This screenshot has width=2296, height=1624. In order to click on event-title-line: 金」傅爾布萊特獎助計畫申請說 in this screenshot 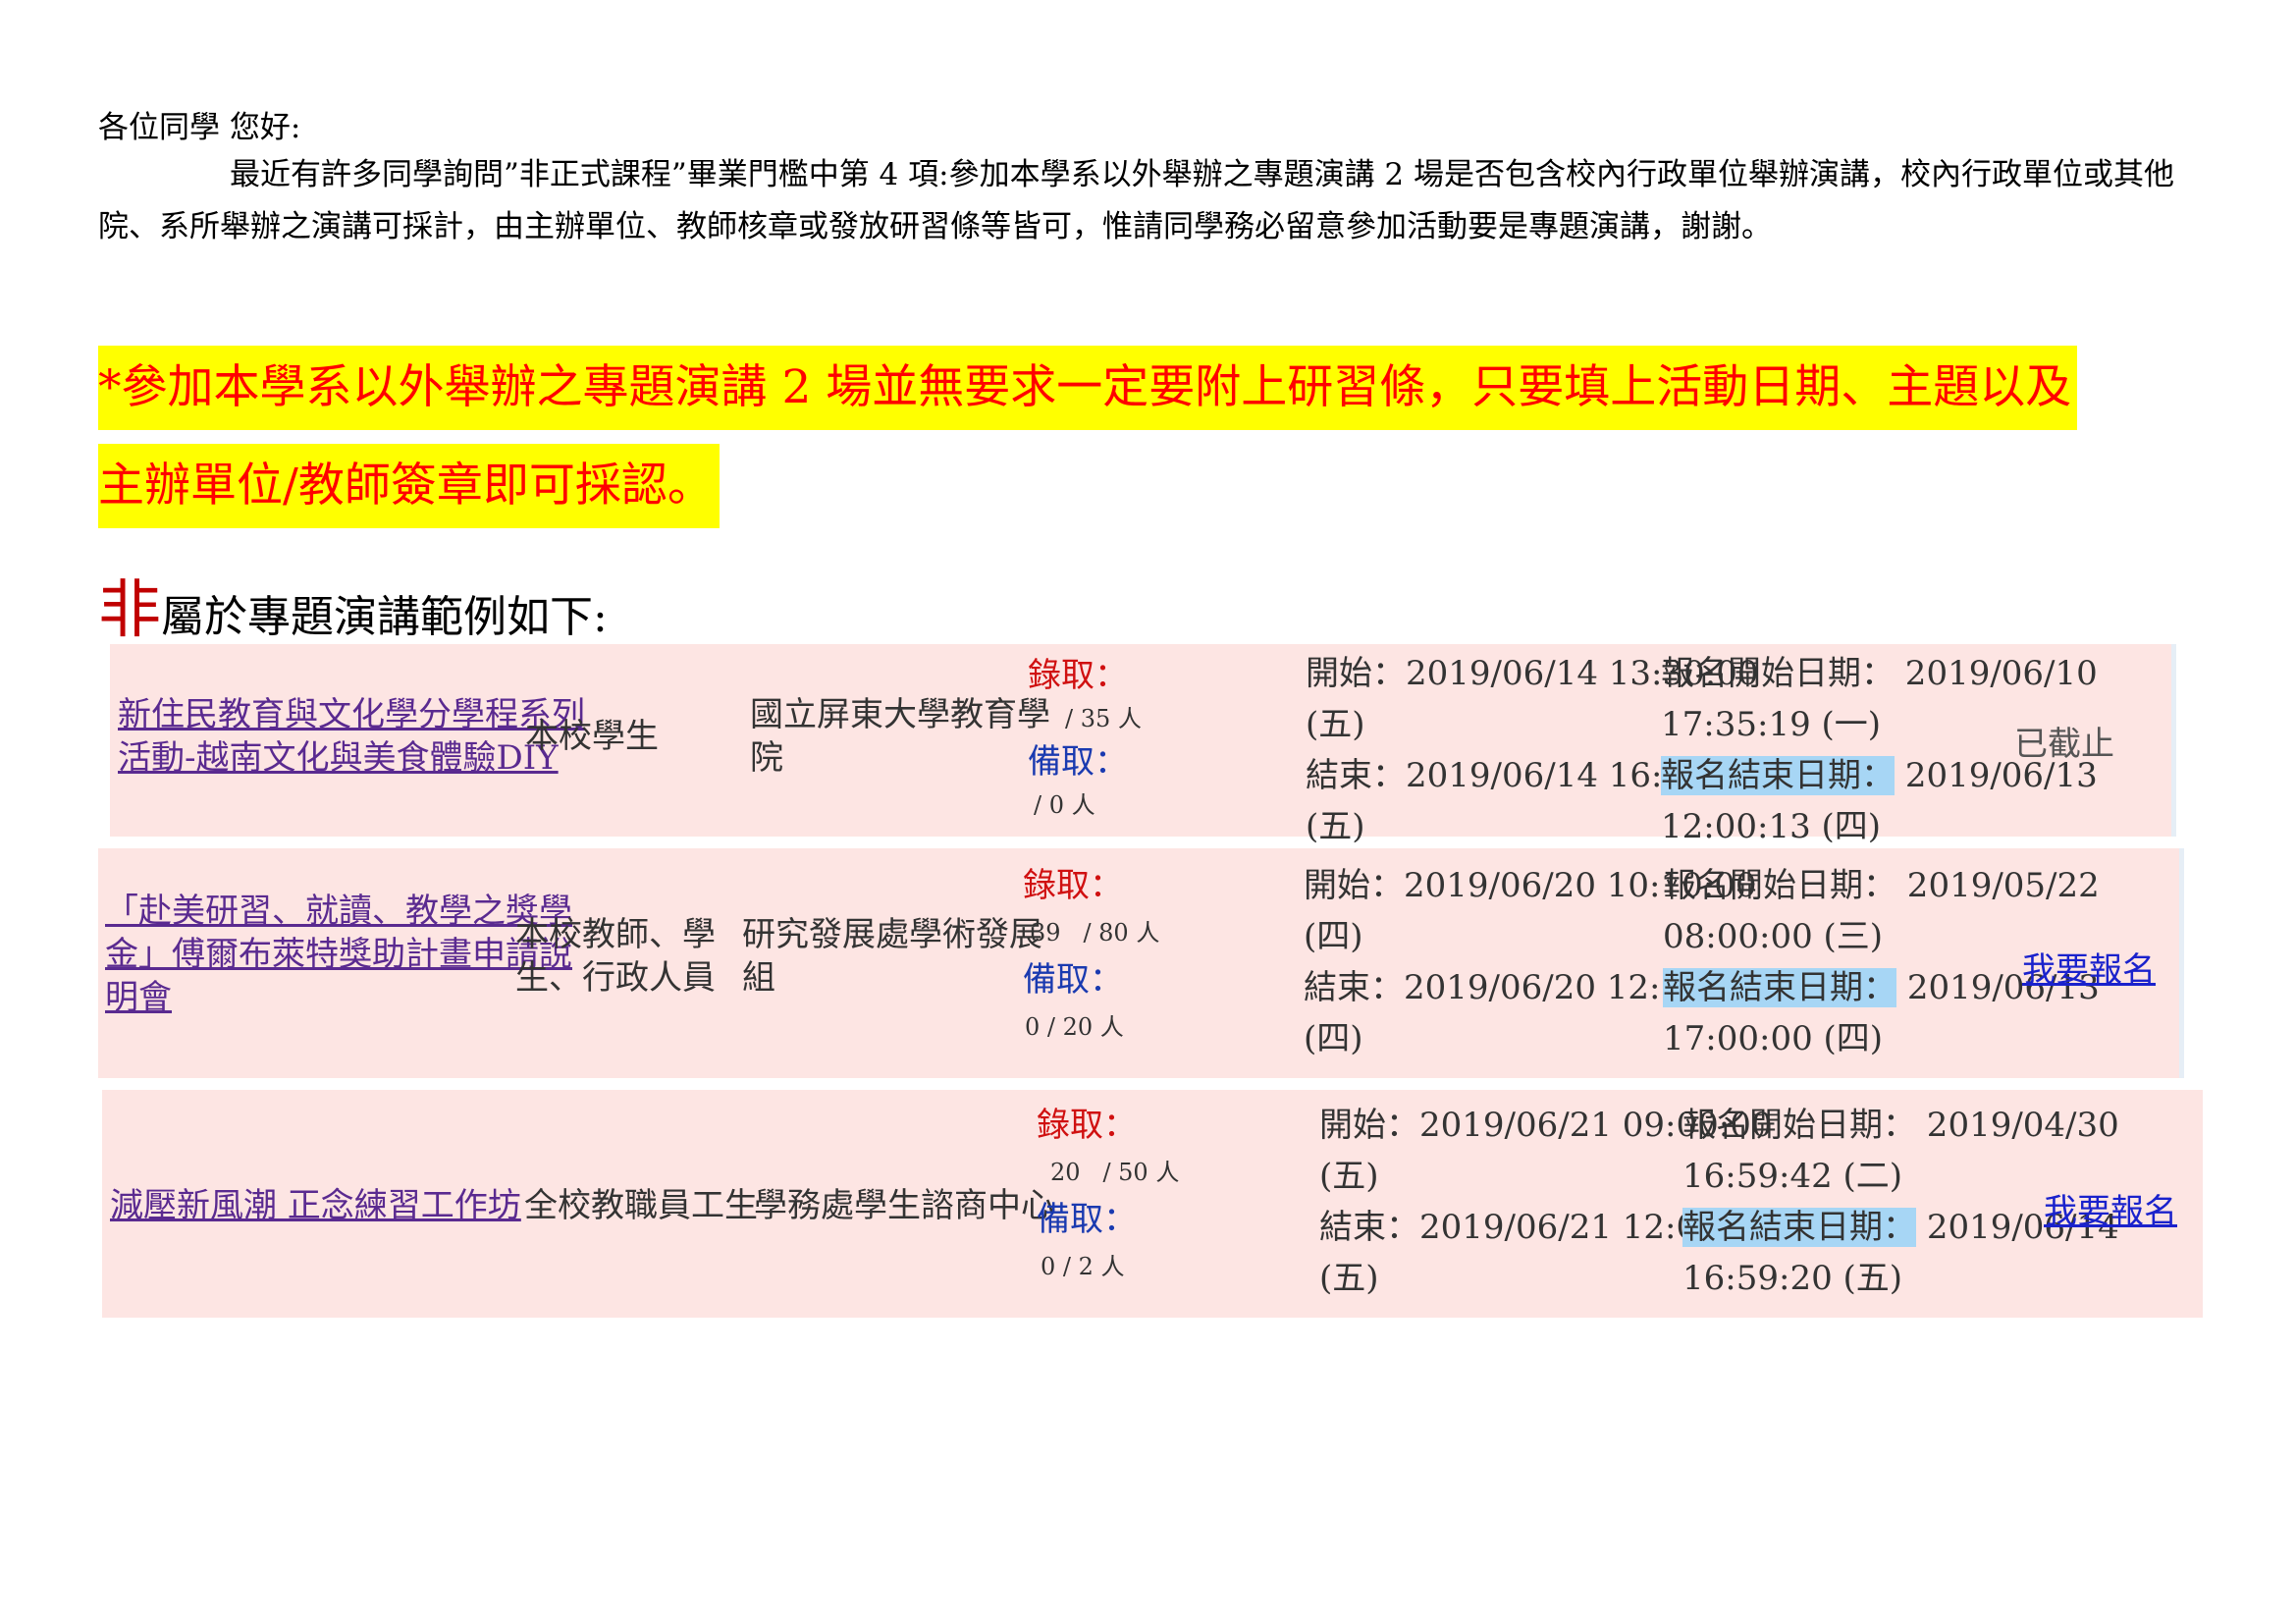, I will do `click(338, 954)`.